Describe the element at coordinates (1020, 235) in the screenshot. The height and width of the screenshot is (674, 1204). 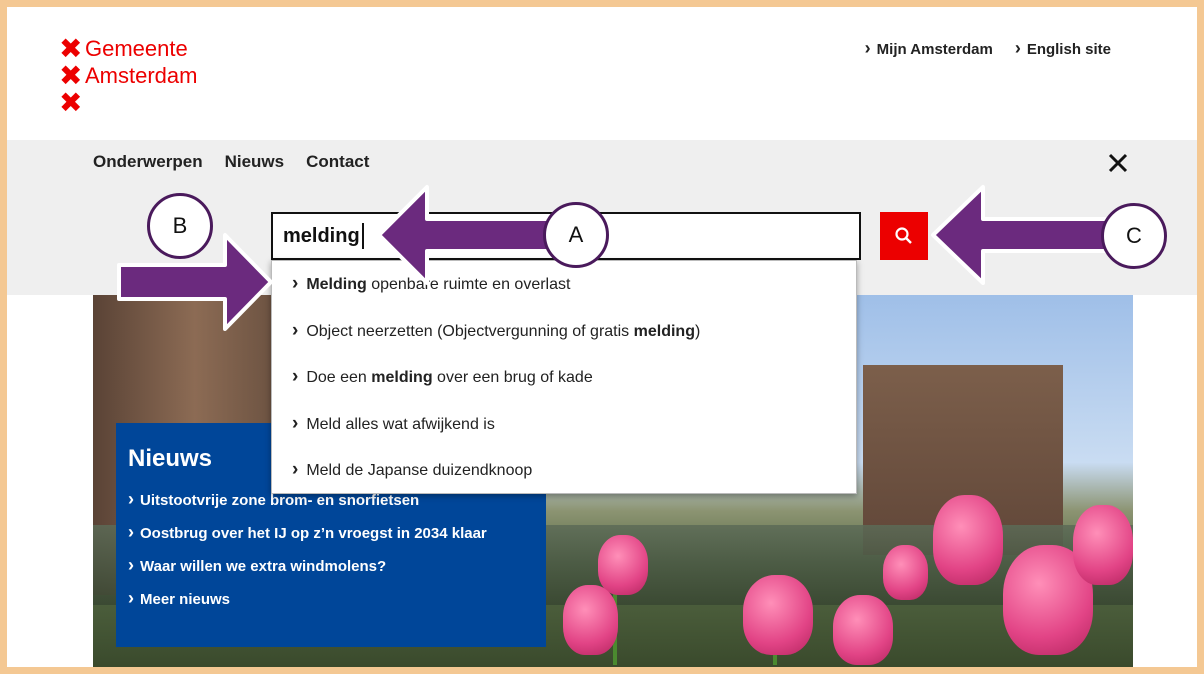
I see `annotation-arrow-c` at that location.